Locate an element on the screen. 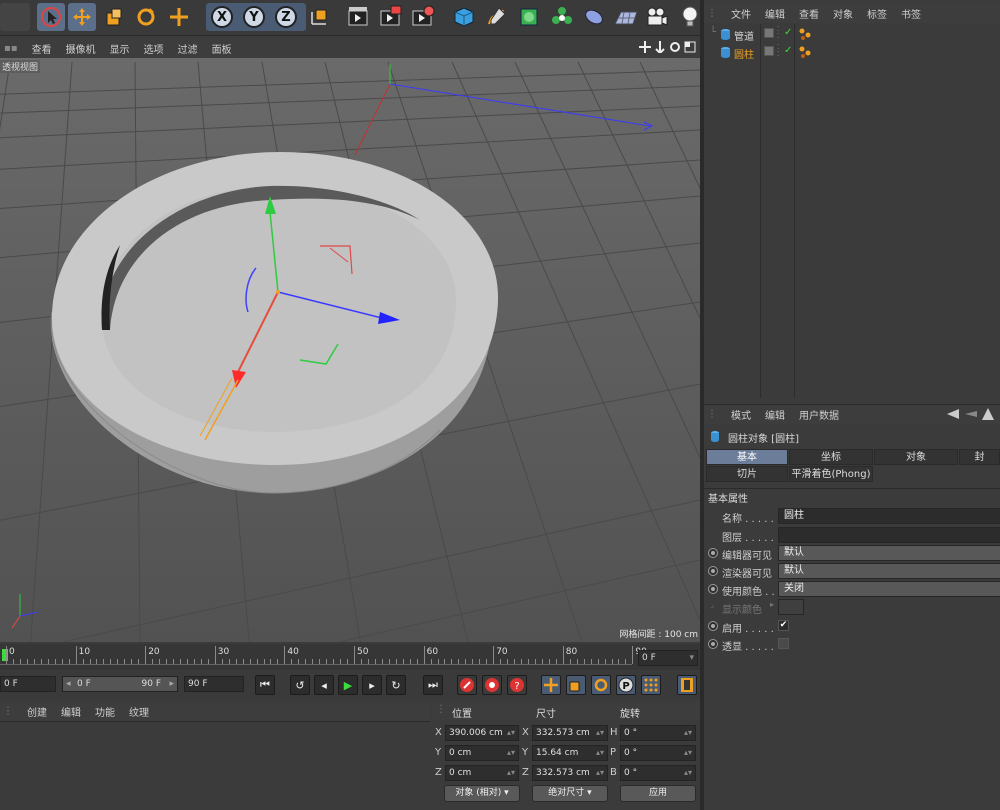 This screenshot has height=810, width=1000. viewport-menu-camera: 摄像机 is located at coordinates (81, 48).